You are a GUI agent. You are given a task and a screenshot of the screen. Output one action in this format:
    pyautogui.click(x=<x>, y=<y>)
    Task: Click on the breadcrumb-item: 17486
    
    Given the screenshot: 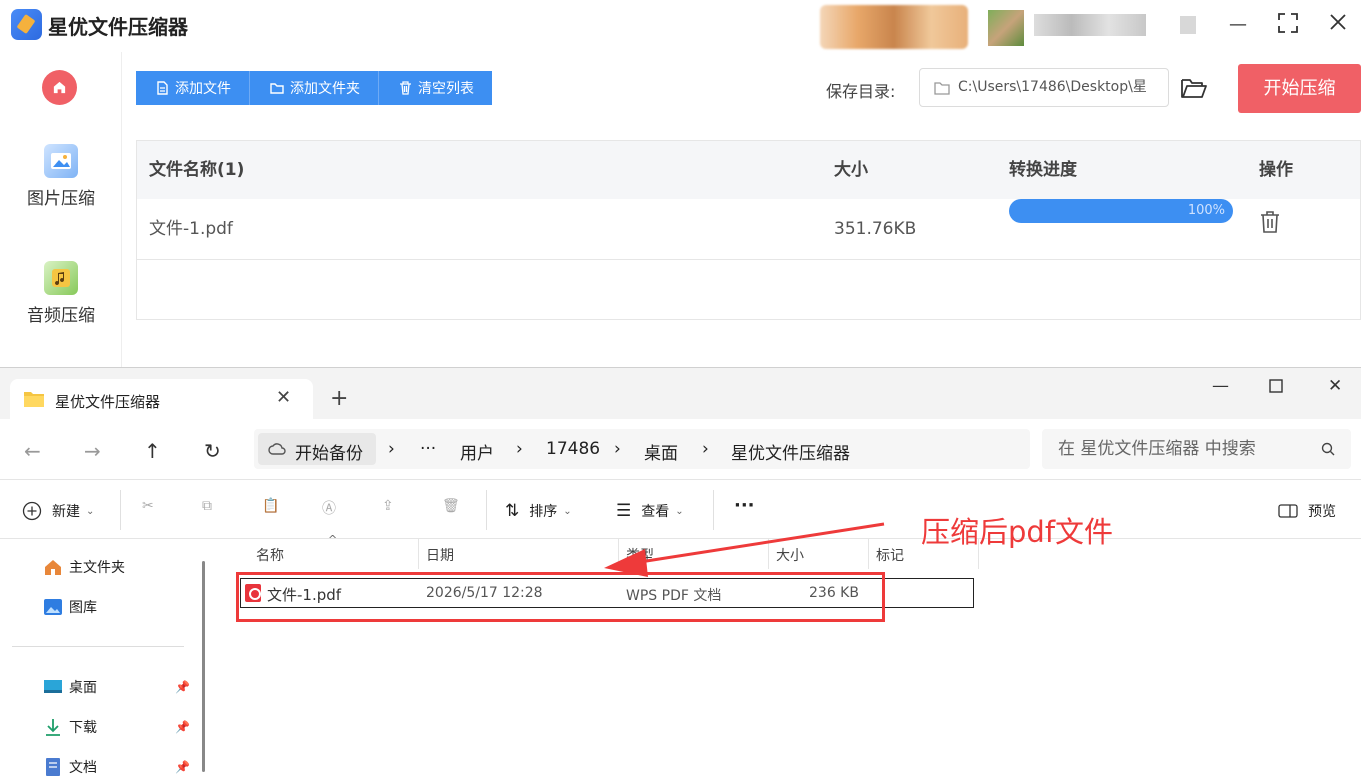 What is the action you would take?
    pyautogui.click(x=573, y=449)
    